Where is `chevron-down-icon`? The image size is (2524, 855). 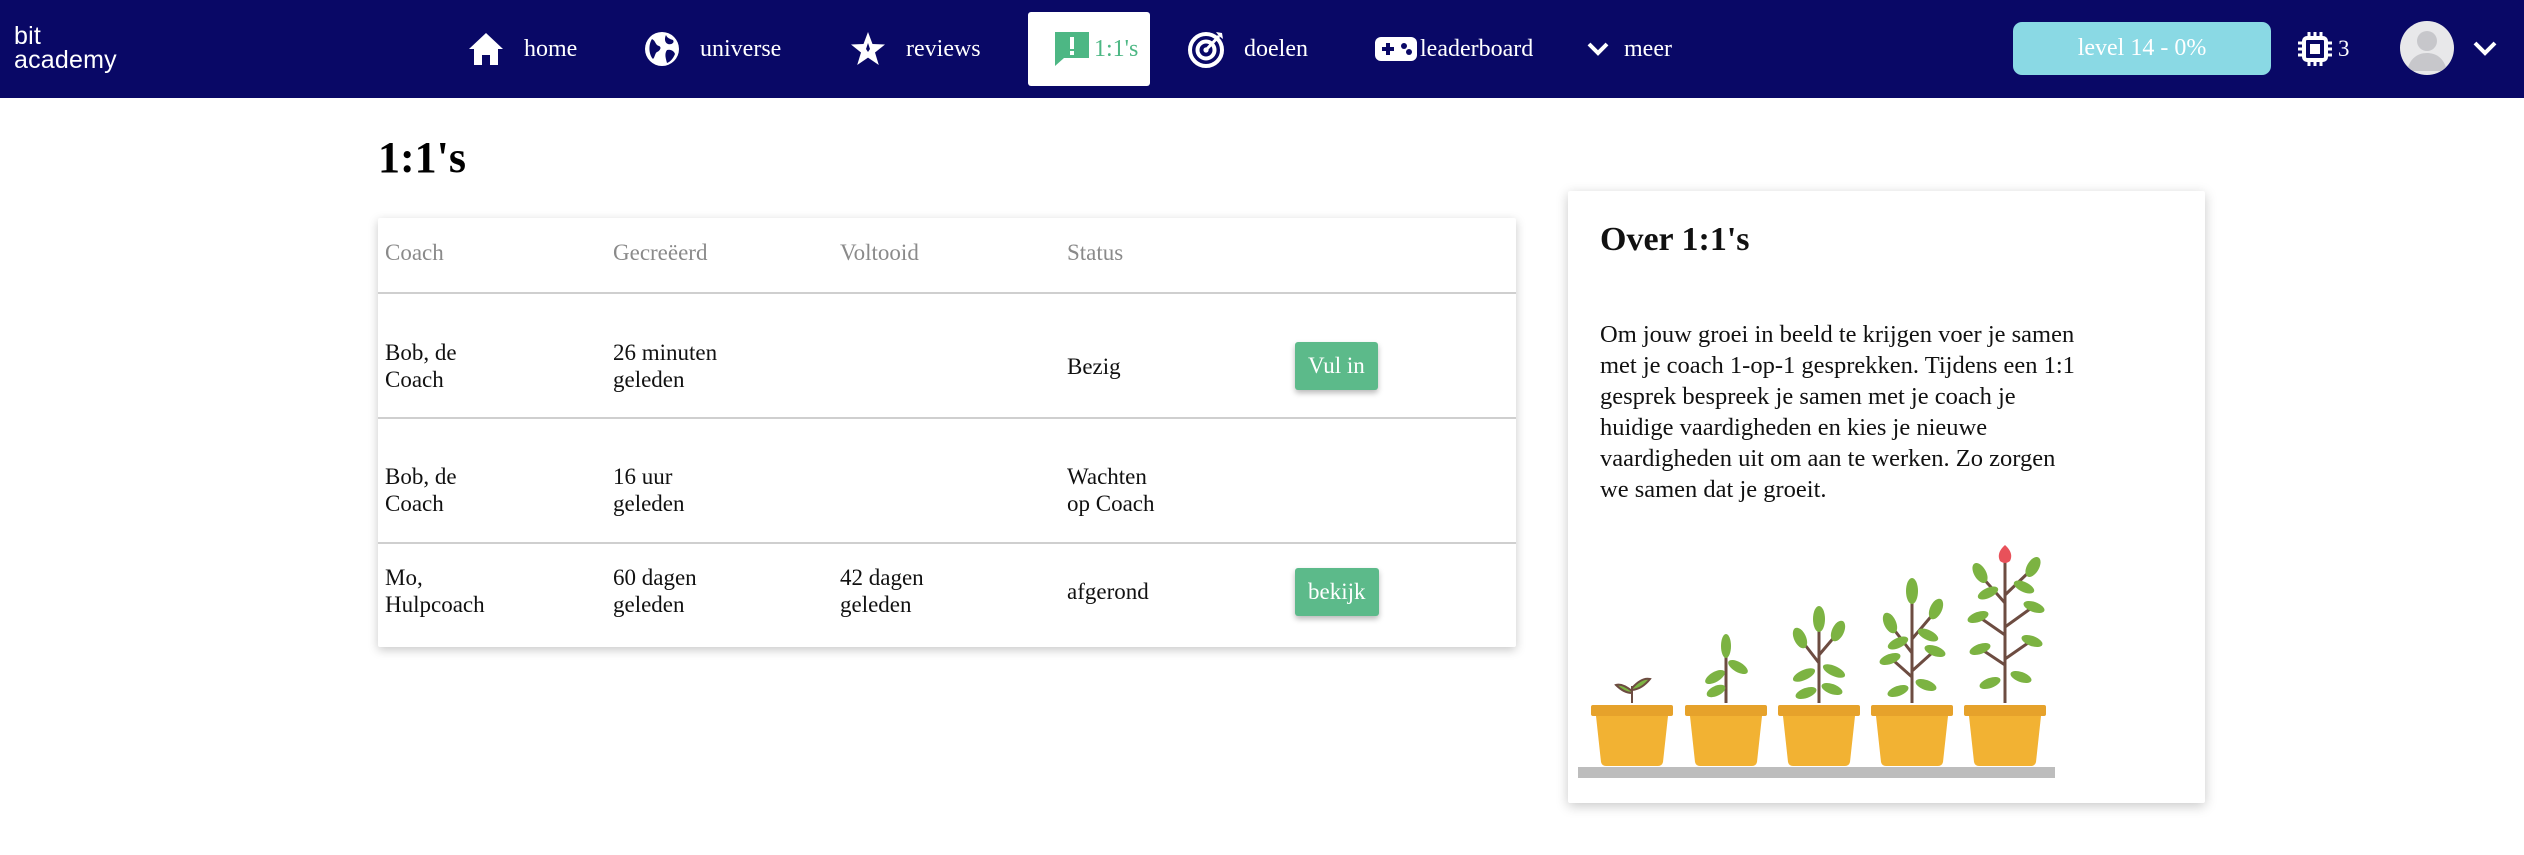
chevron-down-icon is located at coordinates (1598, 49).